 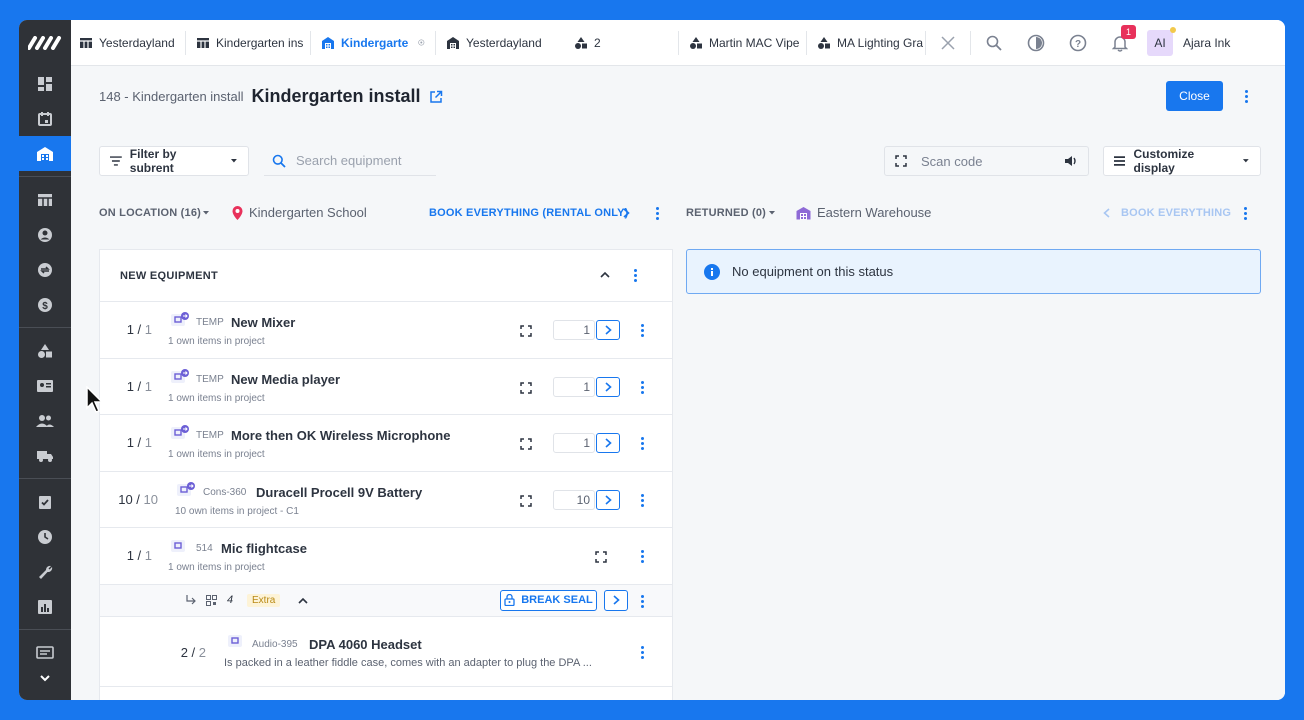 I want to click on book-everything-rental-button: BOOK EVERYTHING (RENTAL ONLY), so click(x=529, y=213).